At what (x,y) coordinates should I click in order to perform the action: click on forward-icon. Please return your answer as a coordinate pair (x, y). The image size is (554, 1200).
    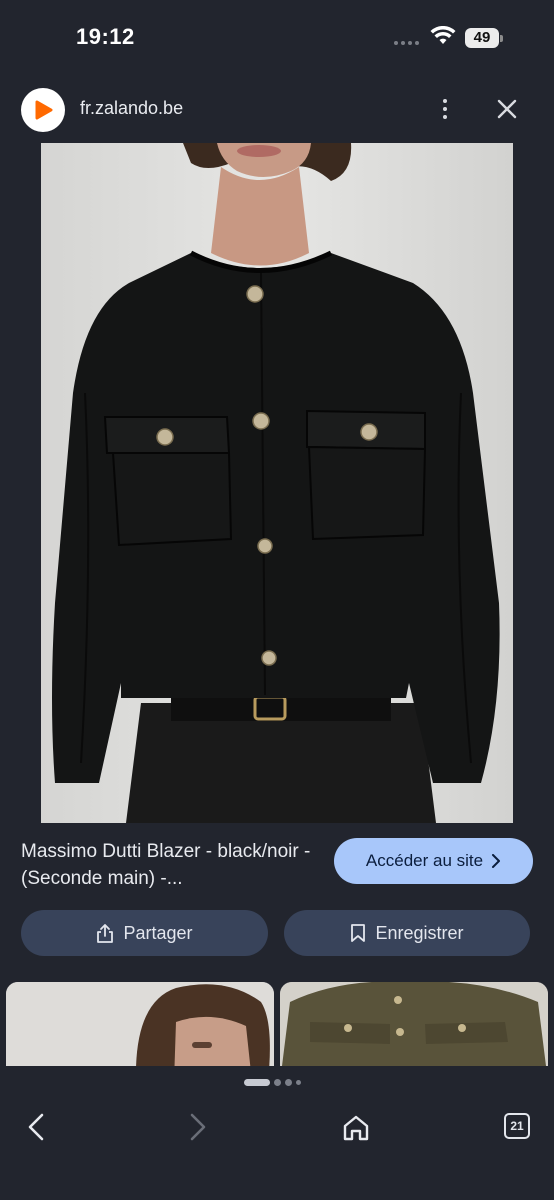
    Looking at the image, I should click on (197, 1127).